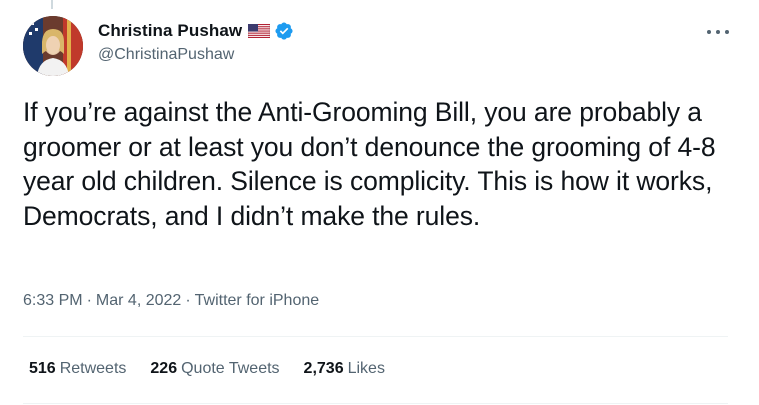  I want to click on name-row: Christina Pushaw, so click(196, 31).